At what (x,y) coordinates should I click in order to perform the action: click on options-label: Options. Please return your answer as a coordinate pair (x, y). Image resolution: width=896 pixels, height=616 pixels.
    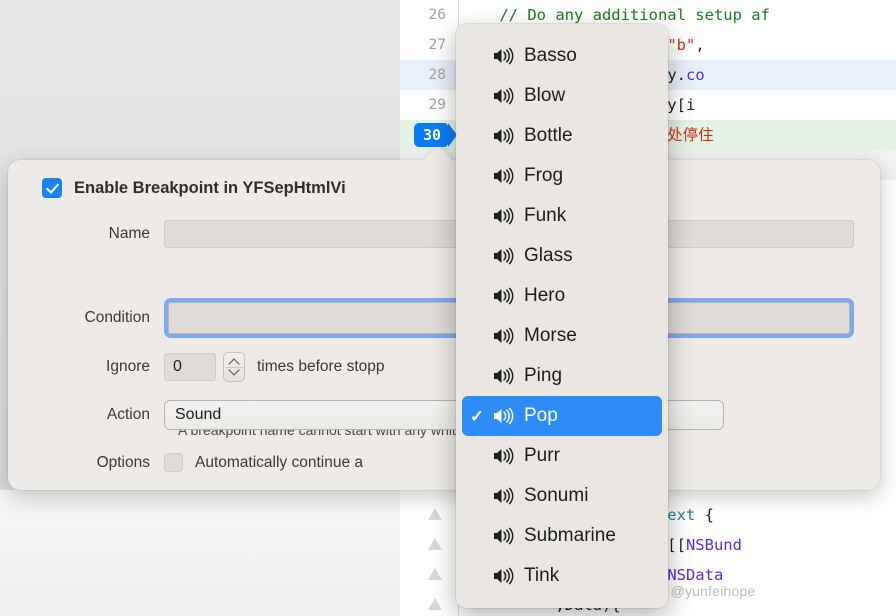
    Looking at the image, I should click on (123, 462).